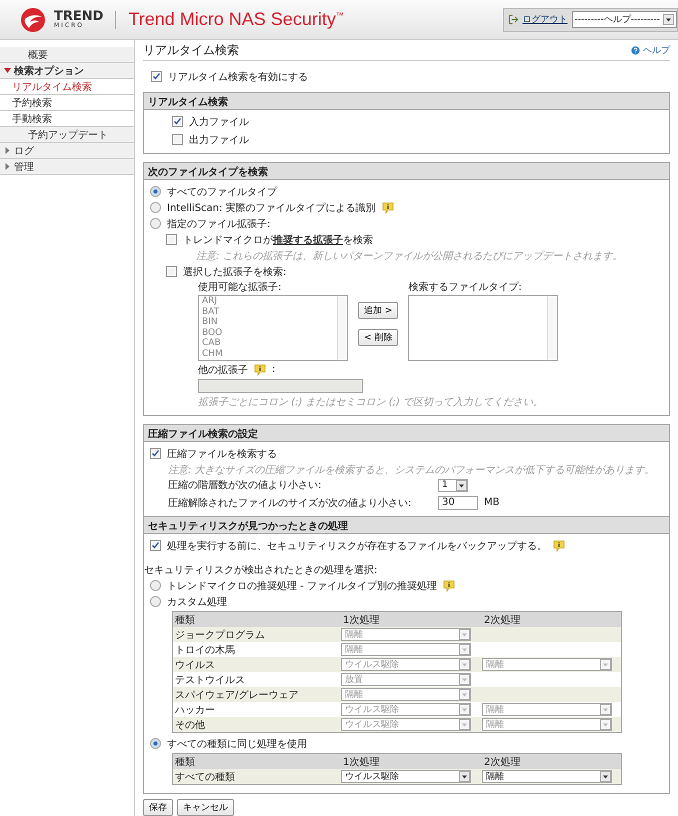 This screenshot has width=678, height=816. Describe the element at coordinates (269, 322) in the screenshot. I see `list-item: BIN` at that location.